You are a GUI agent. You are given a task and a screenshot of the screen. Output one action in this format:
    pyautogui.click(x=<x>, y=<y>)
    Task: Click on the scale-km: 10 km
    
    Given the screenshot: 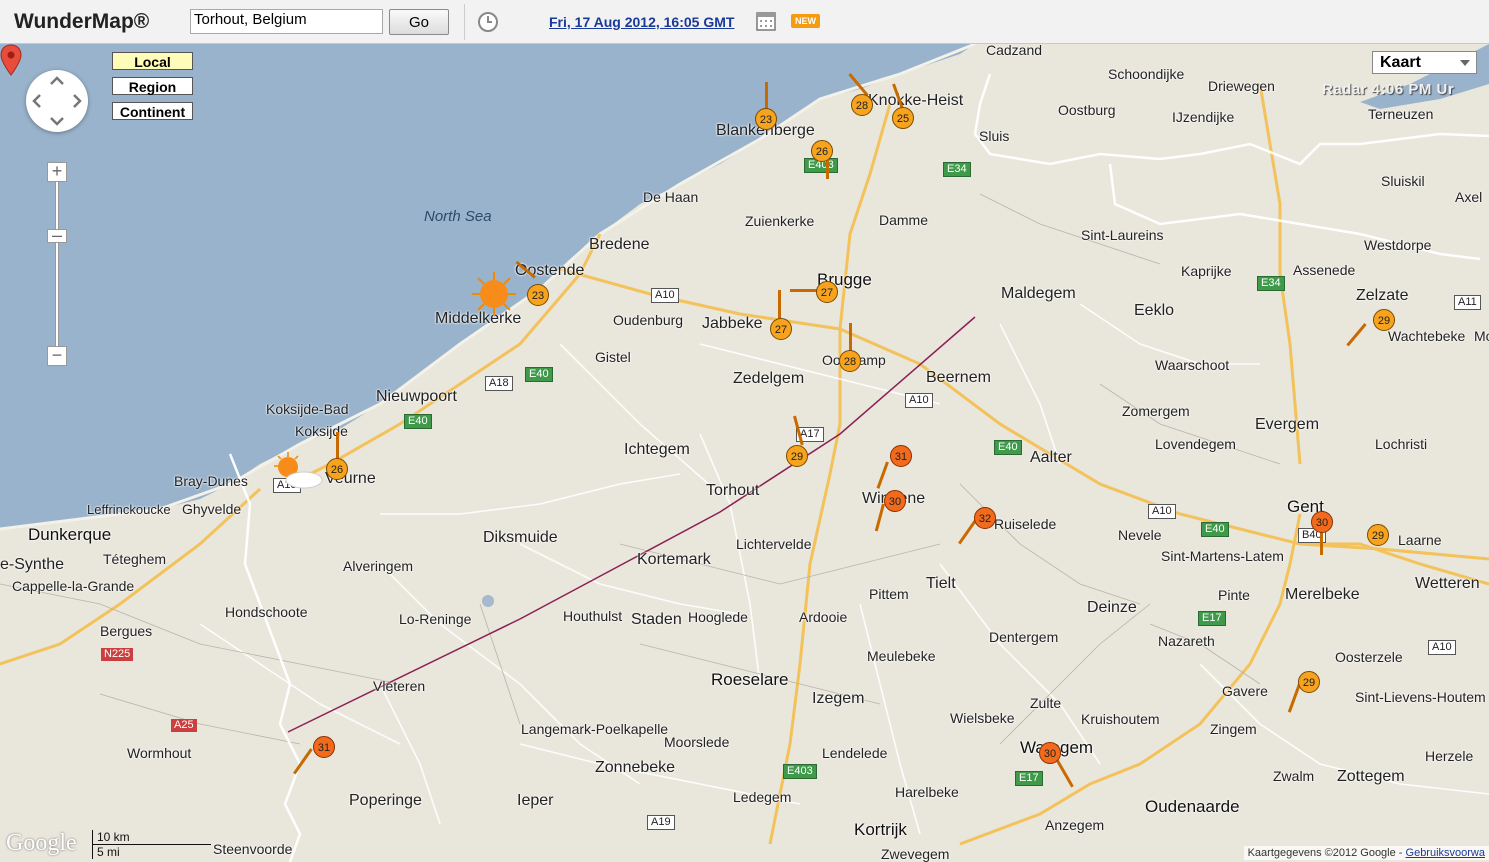 What is the action you would take?
    pyautogui.click(x=151, y=837)
    